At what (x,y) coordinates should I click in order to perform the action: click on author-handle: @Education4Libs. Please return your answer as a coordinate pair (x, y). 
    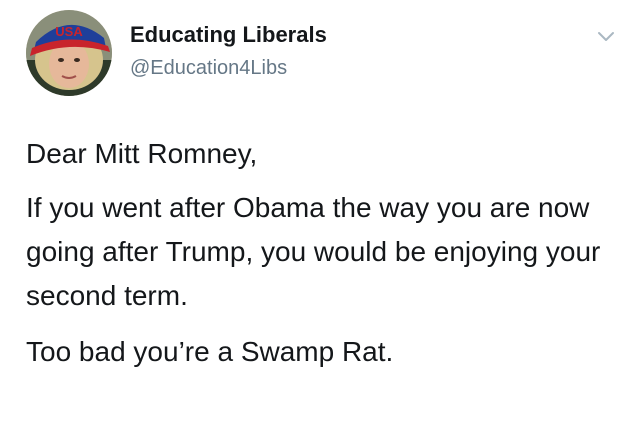
    Looking at the image, I should click on (228, 68).